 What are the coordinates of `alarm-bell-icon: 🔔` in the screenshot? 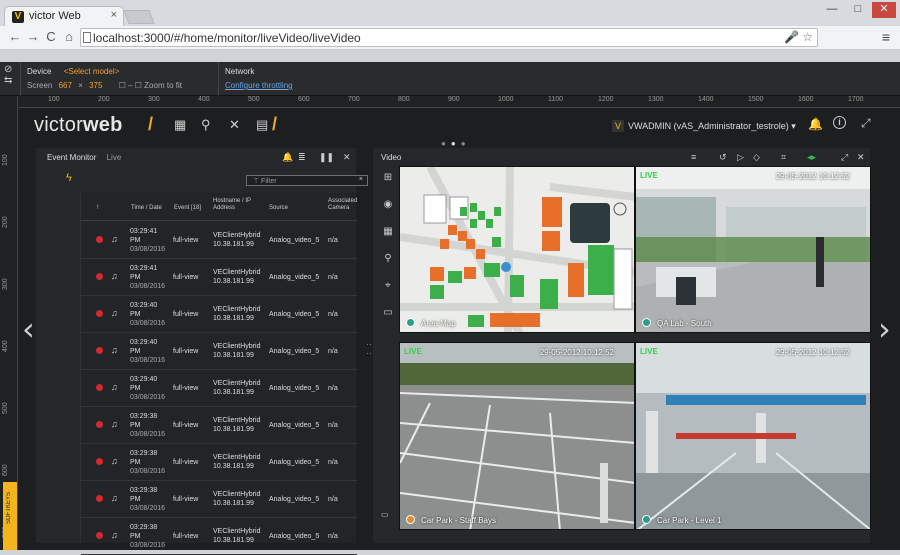 It's located at (287, 157).